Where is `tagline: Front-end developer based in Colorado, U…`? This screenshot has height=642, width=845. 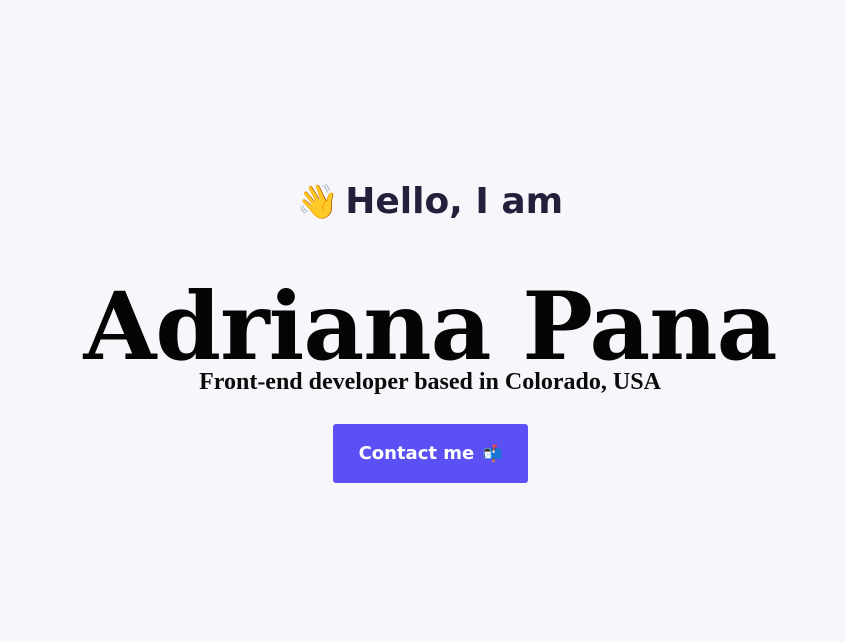 tagline: Front-end developer based in Colorado, U… is located at coordinates (430, 382).